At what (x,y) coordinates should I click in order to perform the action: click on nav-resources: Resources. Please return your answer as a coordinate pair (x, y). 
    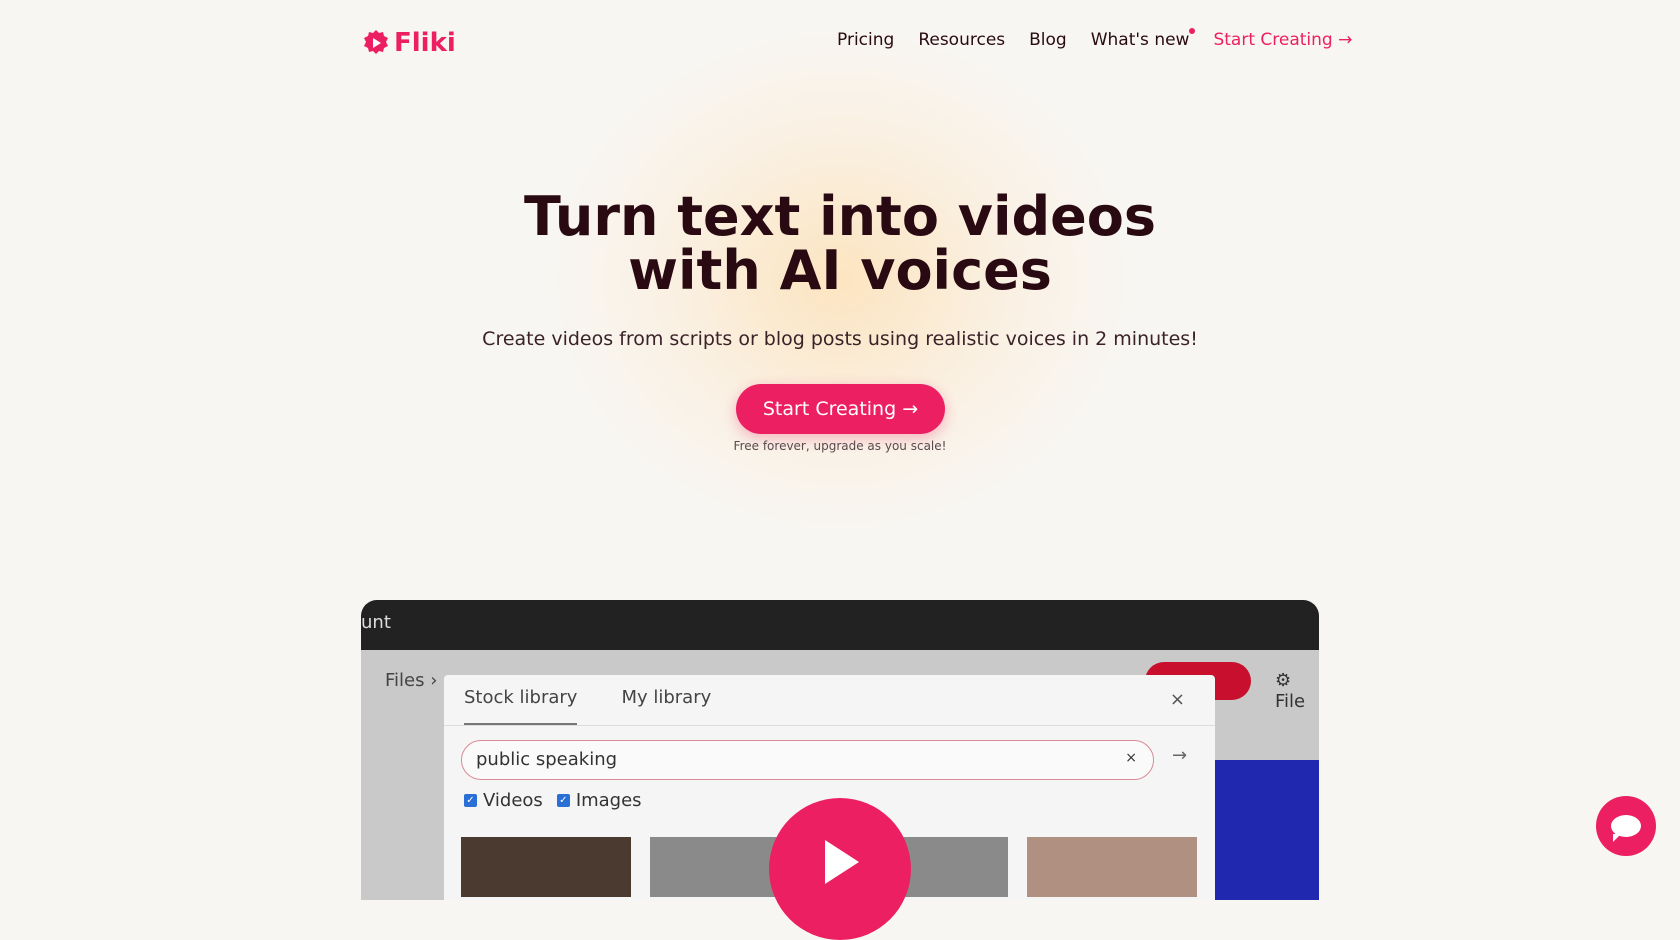
    Looking at the image, I should click on (961, 40).